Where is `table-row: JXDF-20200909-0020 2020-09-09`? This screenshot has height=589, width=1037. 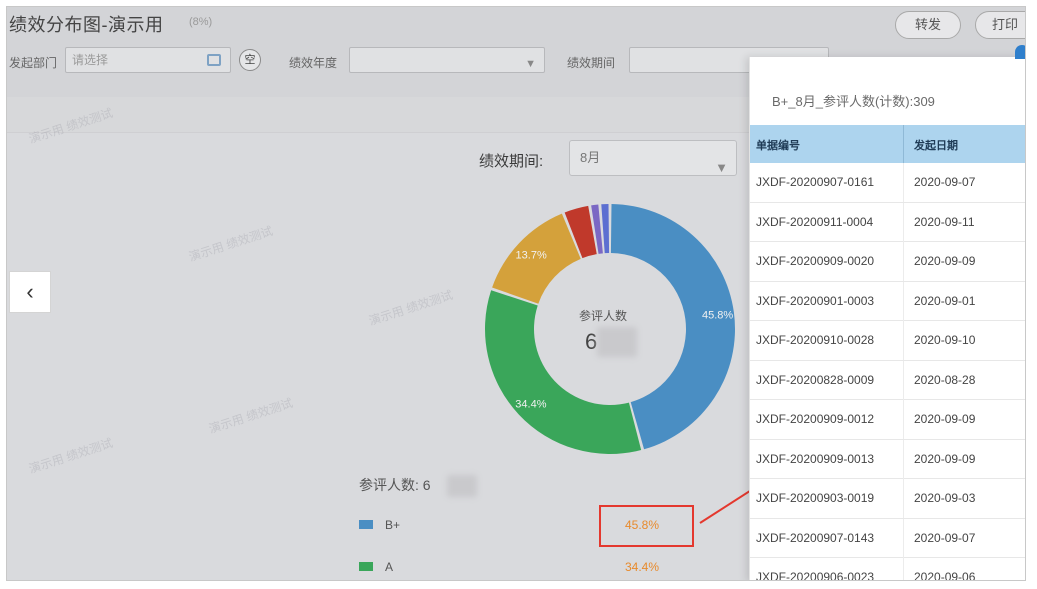
table-row: JXDF-20200909-0020 2020-09-09 is located at coordinates (887, 262).